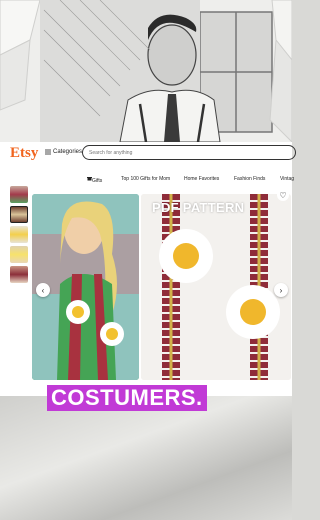 This screenshot has height=520, width=320. Describe the element at coordinates (48, 152) in the screenshot. I see `menu-icon` at that location.